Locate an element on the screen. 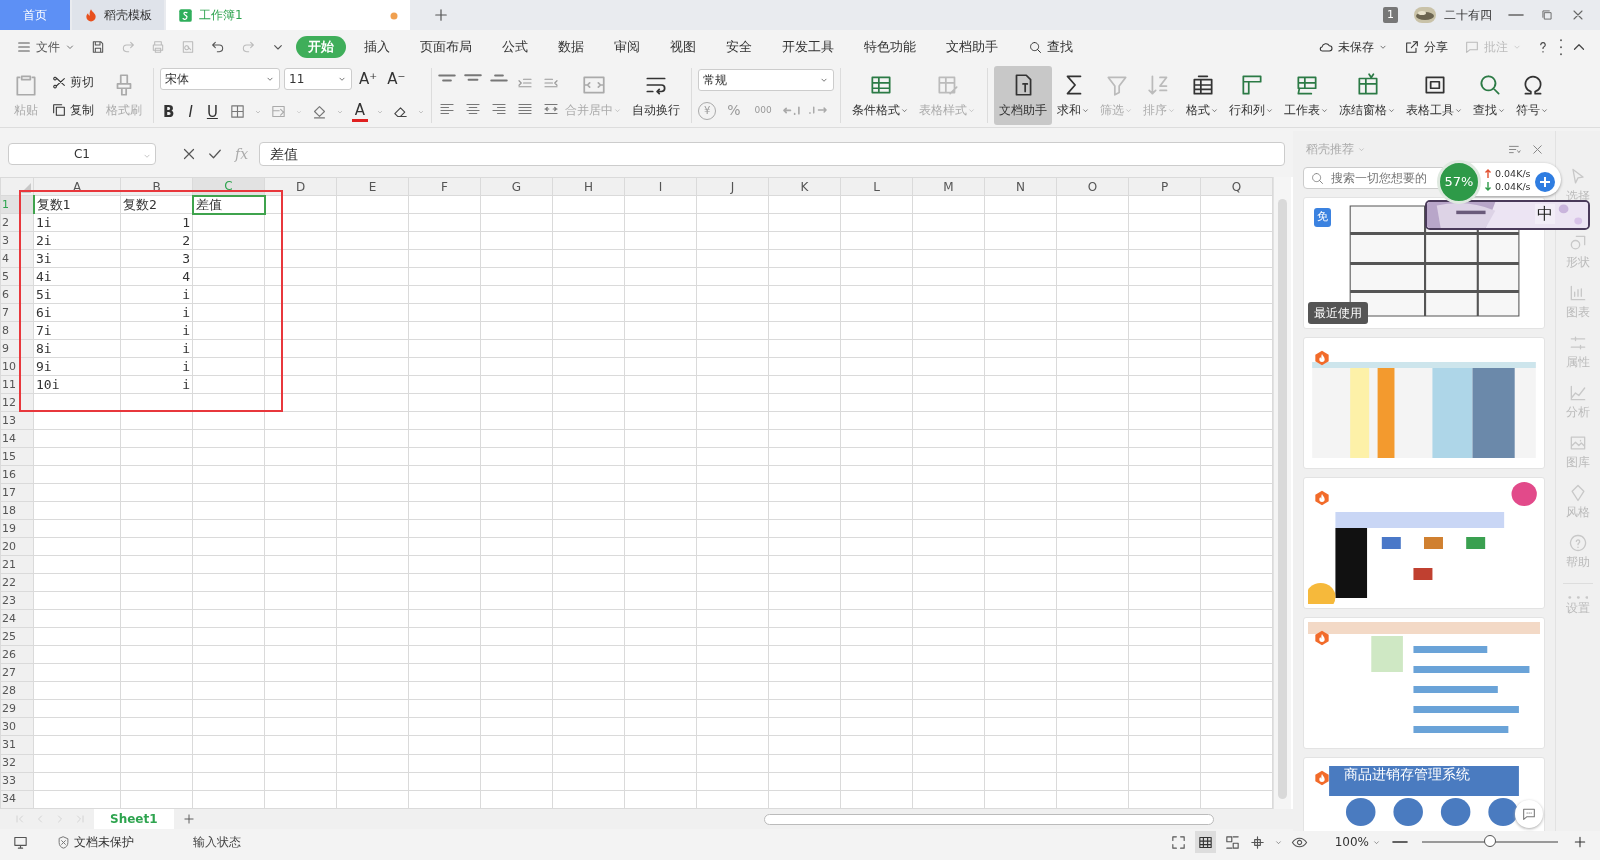  menu-tab: 查找 is located at coordinates (1050, 47).